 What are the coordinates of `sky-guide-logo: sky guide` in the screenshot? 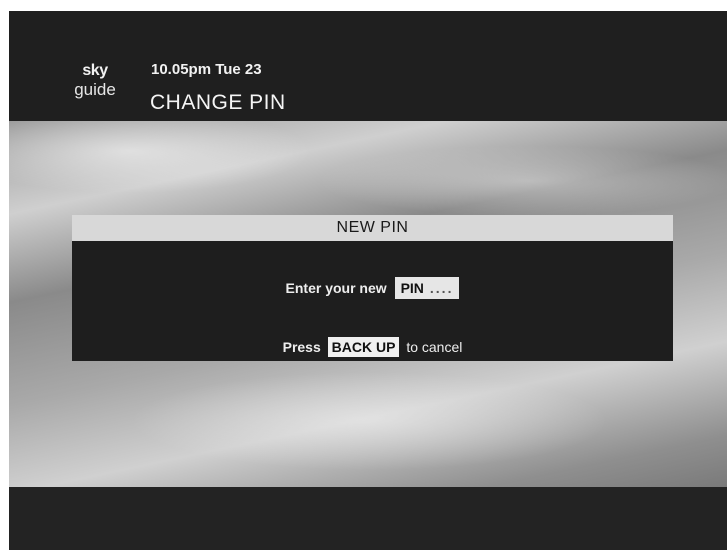 It's located at (95, 80).